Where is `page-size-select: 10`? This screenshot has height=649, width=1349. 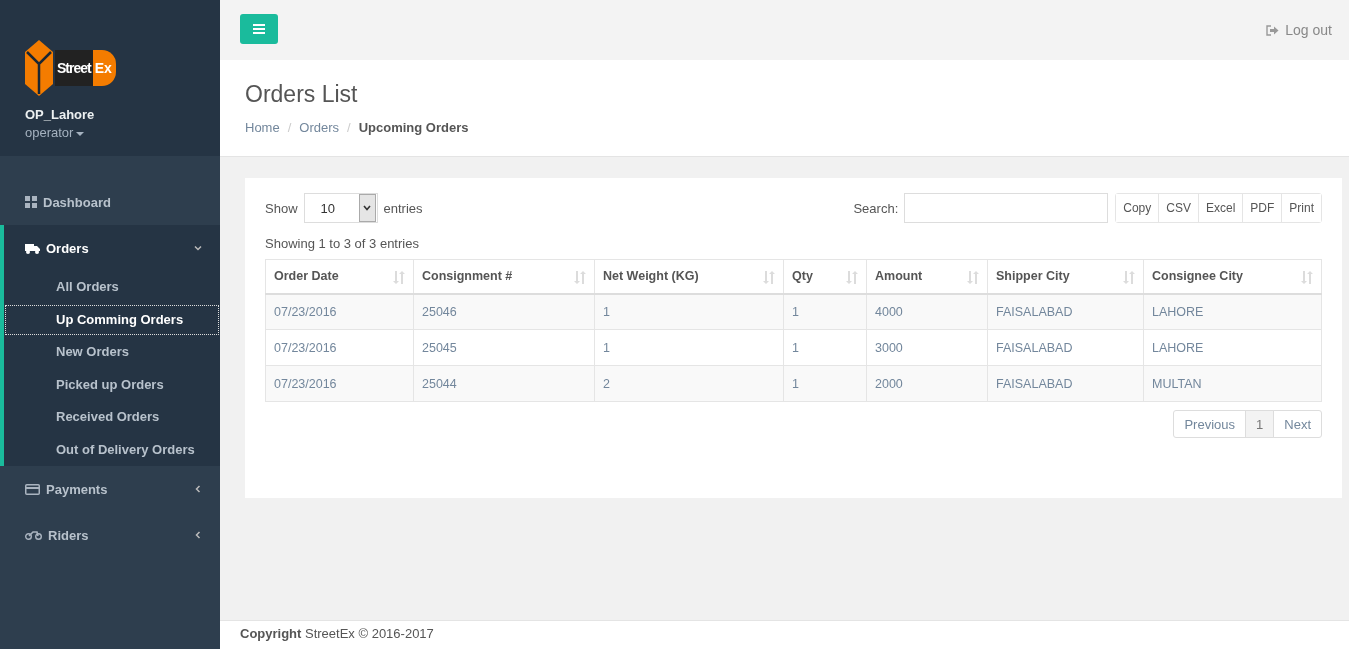
page-size-select: 10 is located at coordinates (340, 208).